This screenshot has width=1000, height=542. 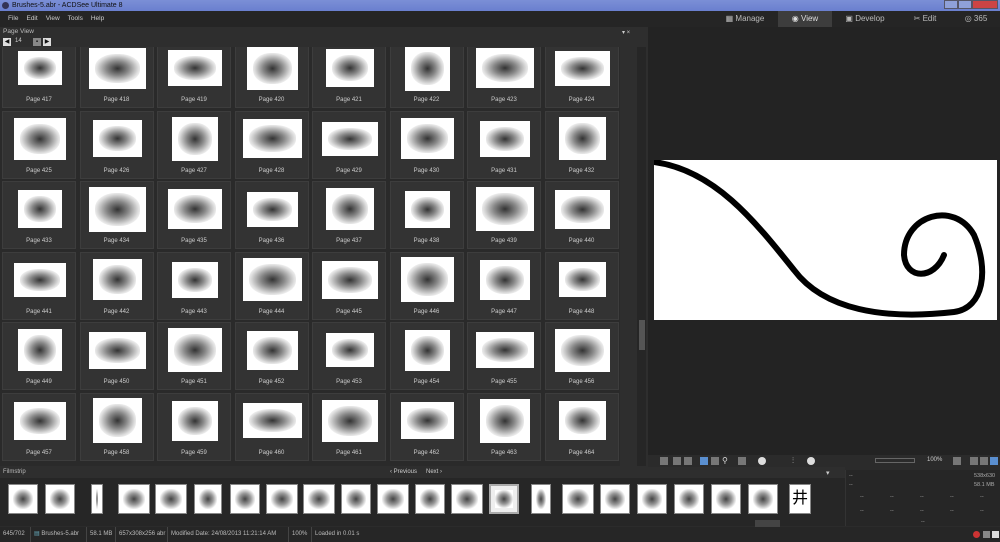 I want to click on exposure-icon, so click(x=811, y=461).